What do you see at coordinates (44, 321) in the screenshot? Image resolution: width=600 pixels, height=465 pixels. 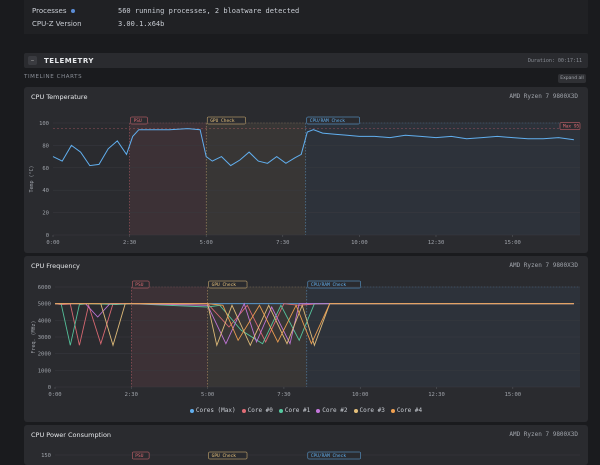 I see `y-tick-label: 4000` at bounding box center [44, 321].